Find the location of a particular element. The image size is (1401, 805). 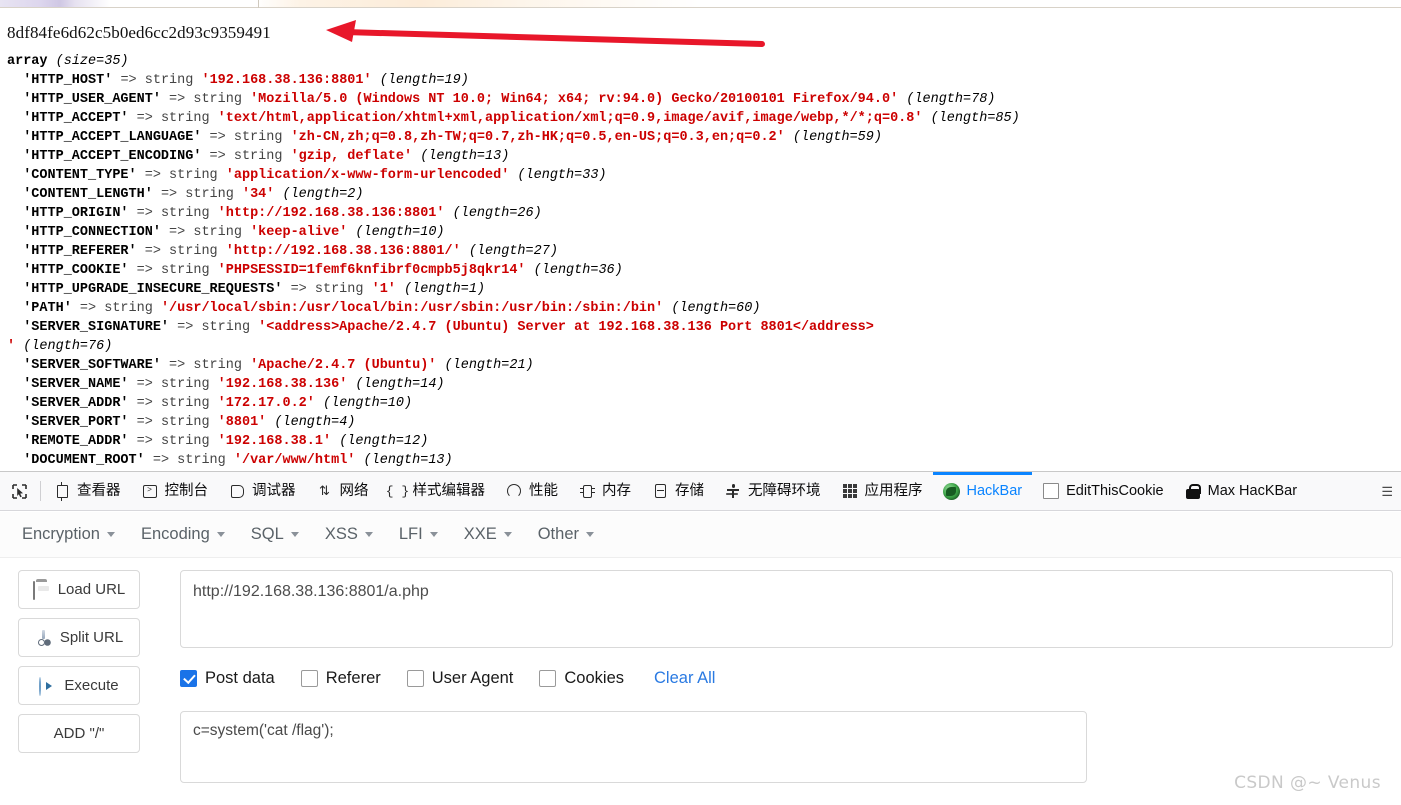

devtools-tab-label: Max HacKBar is located at coordinates (1252, 490).